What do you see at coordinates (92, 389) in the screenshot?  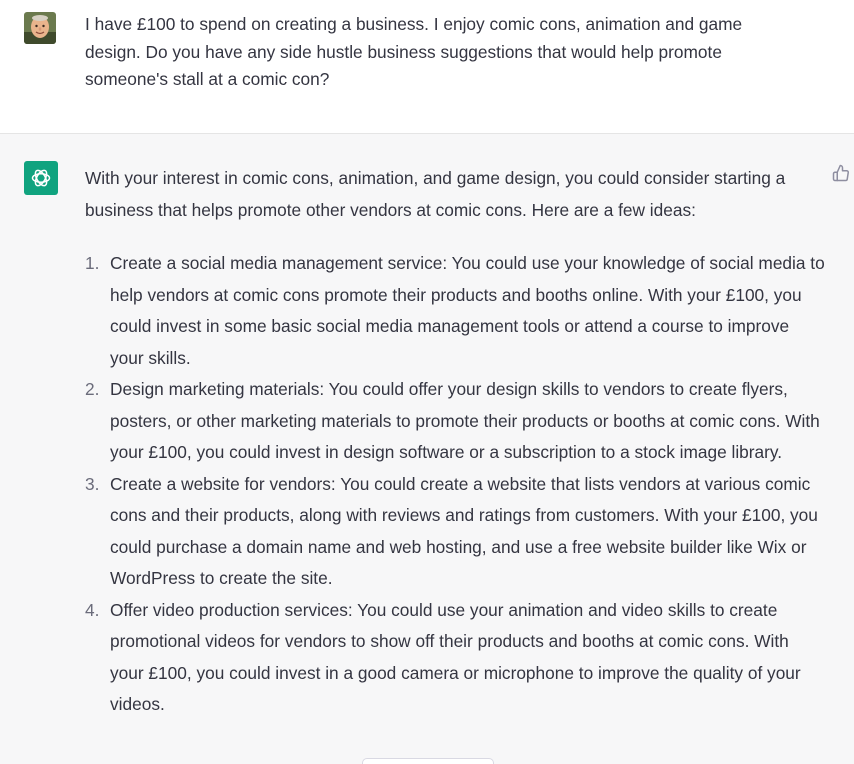 I see `list-item-number: 2.` at bounding box center [92, 389].